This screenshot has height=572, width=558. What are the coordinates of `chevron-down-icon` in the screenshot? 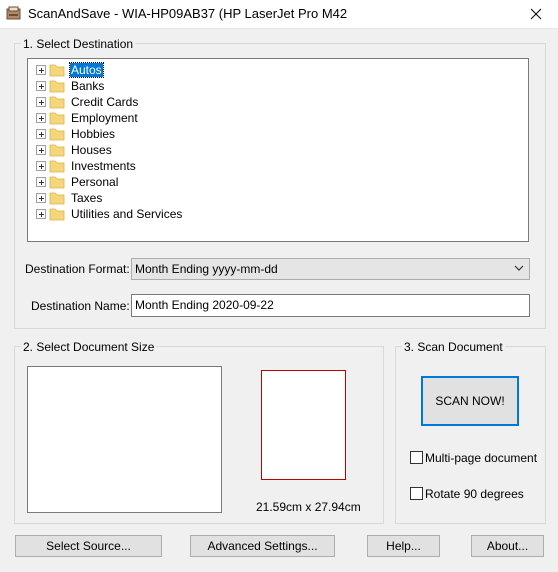 It's located at (519, 268).